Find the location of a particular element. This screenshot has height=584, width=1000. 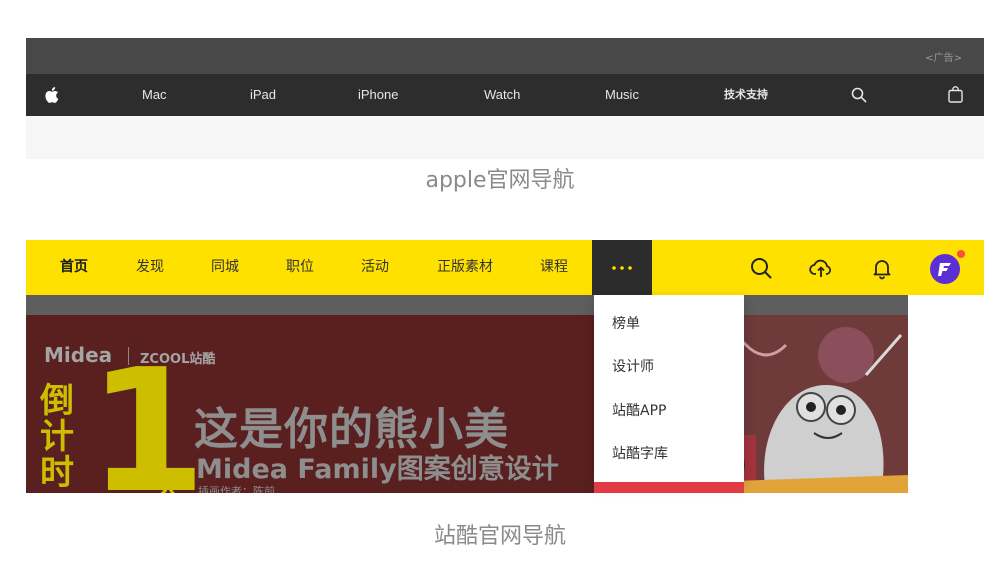

apple-subbar is located at coordinates (505, 137).